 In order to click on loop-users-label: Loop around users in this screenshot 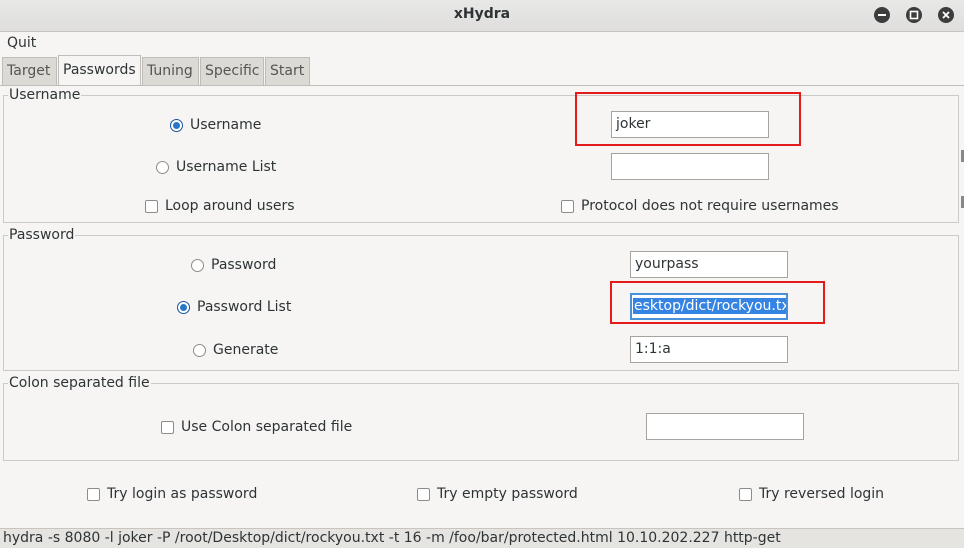, I will do `click(230, 206)`.